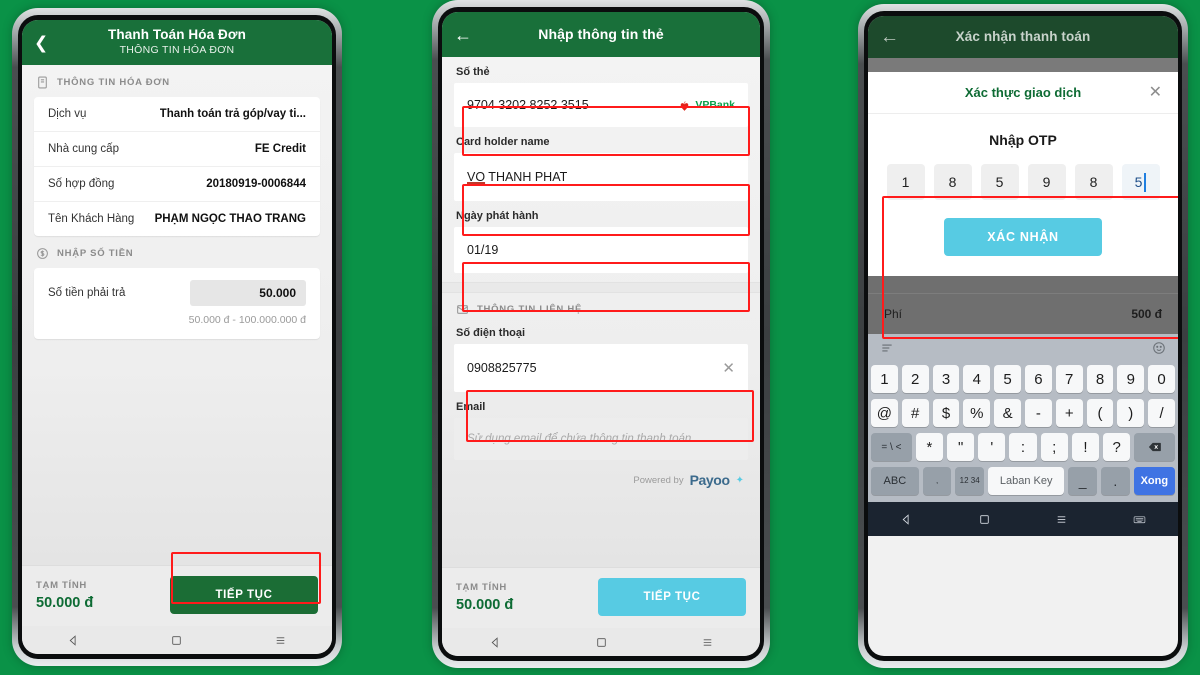 This screenshot has width=1200, height=675. What do you see at coordinates (1023, 93) in the screenshot?
I see `otp-dialog-header: Xác thực giao dịch ✕` at bounding box center [1023, 93].